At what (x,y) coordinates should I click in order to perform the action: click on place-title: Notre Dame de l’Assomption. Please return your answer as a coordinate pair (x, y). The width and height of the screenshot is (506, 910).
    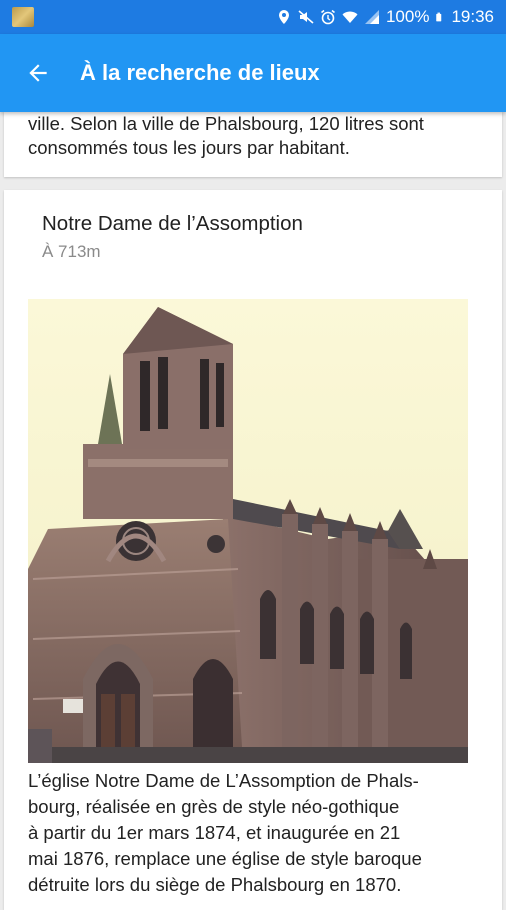
    Looking at the image, I should click on (172, 223).